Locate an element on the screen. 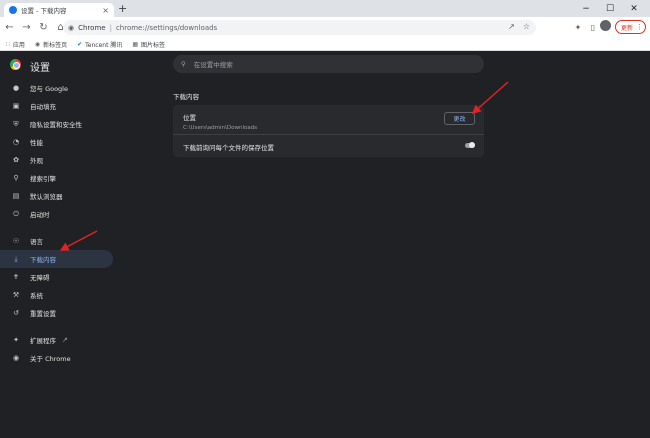 The width and height of the screenshot is (650, 438). bookmark-images: ▦ 图片标签 is located at coordinates (148, 44).